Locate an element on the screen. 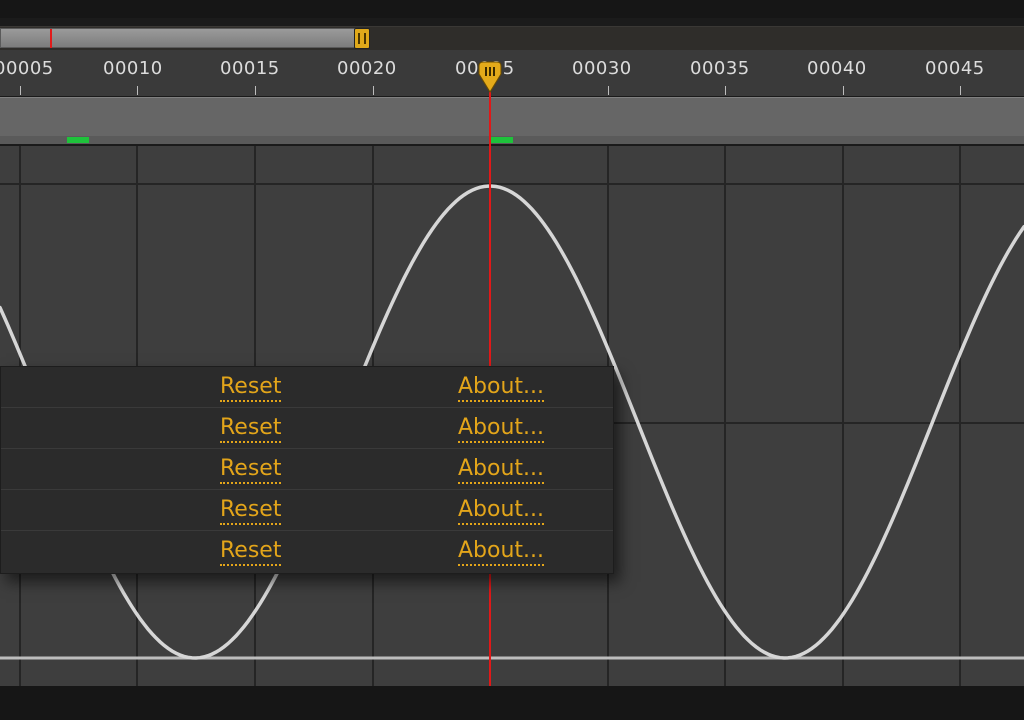  ruler-label: 00040 is located at coordinates (837, 68).